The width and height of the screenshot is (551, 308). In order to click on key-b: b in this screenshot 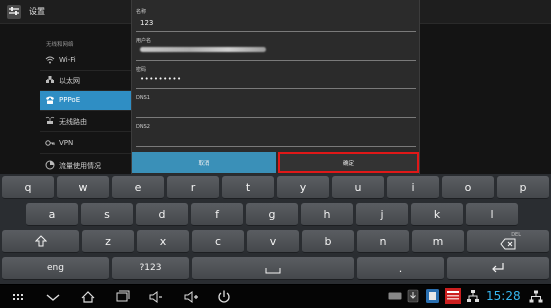, I will do `click(328, 241)`.